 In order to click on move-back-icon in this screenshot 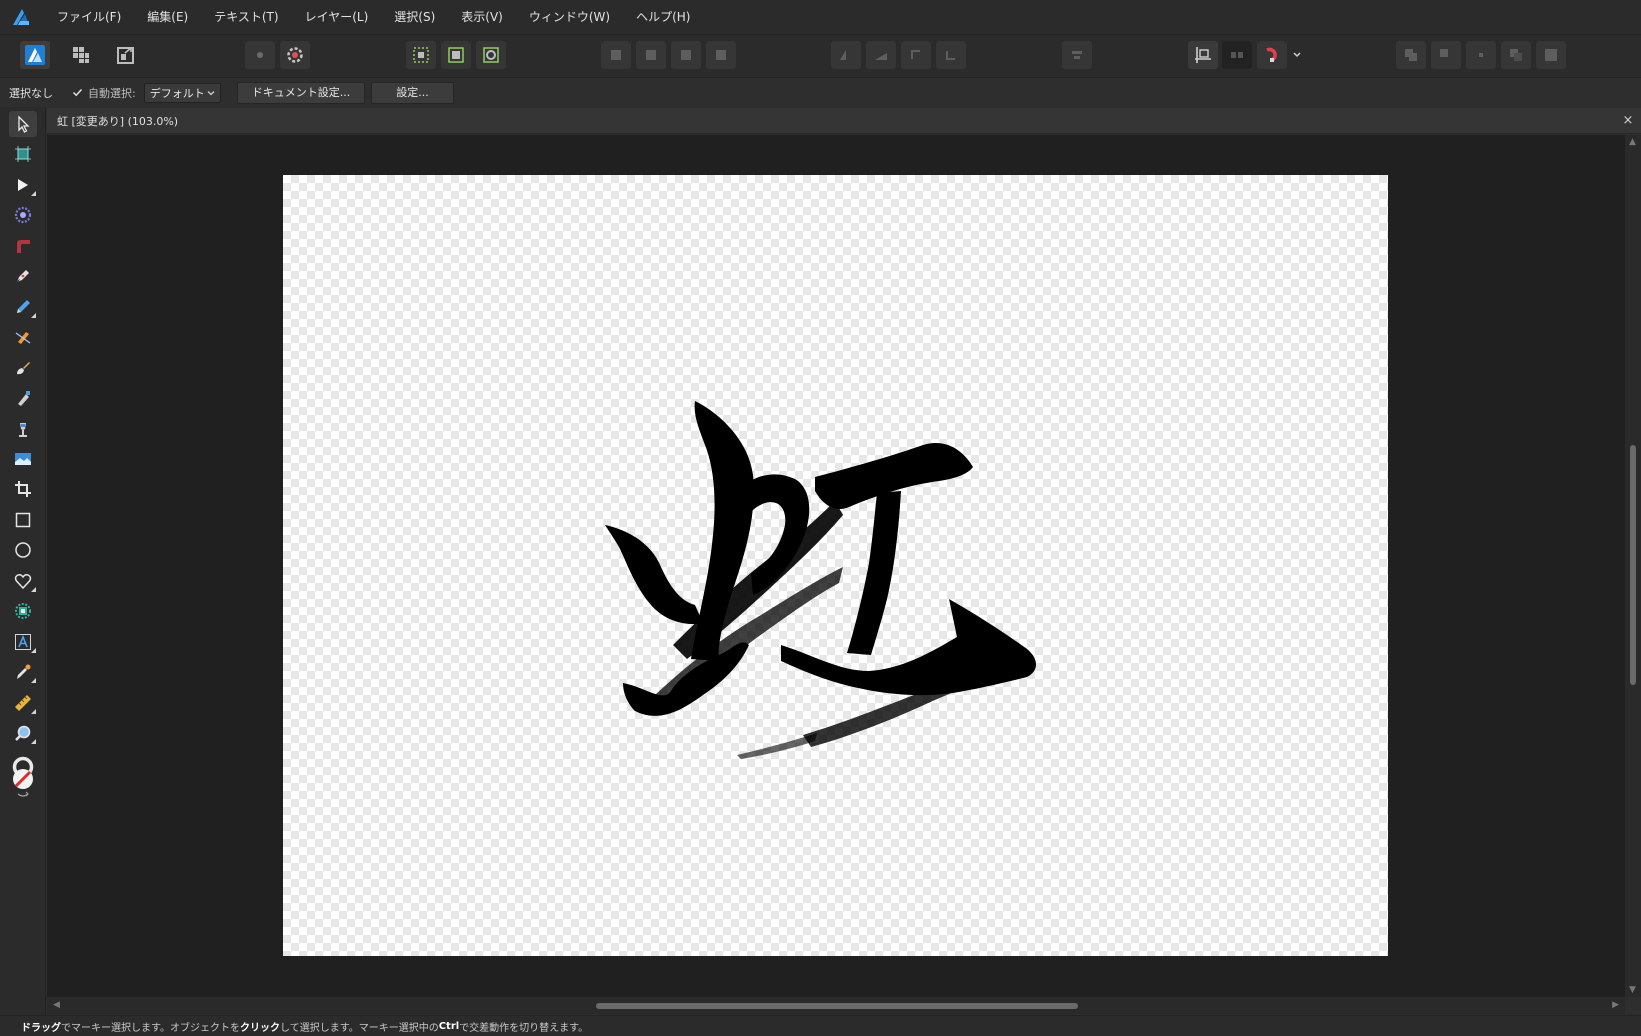, I will do `click(686, 55)`.